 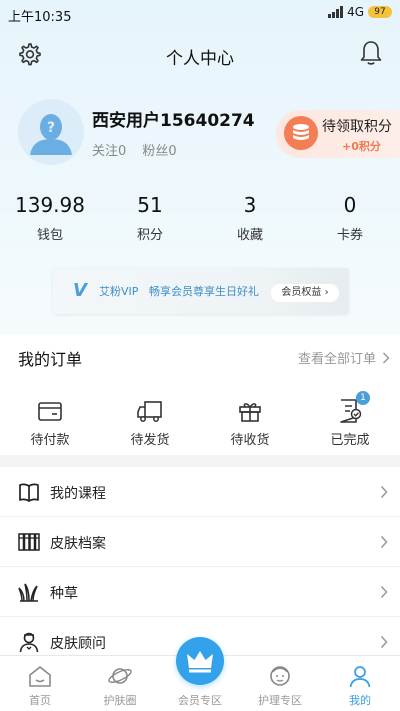 What do you see at coordinates (159, 151) in the screenshot?
I see `followers-count: 粉丝0` at bounding box center [159, 151].